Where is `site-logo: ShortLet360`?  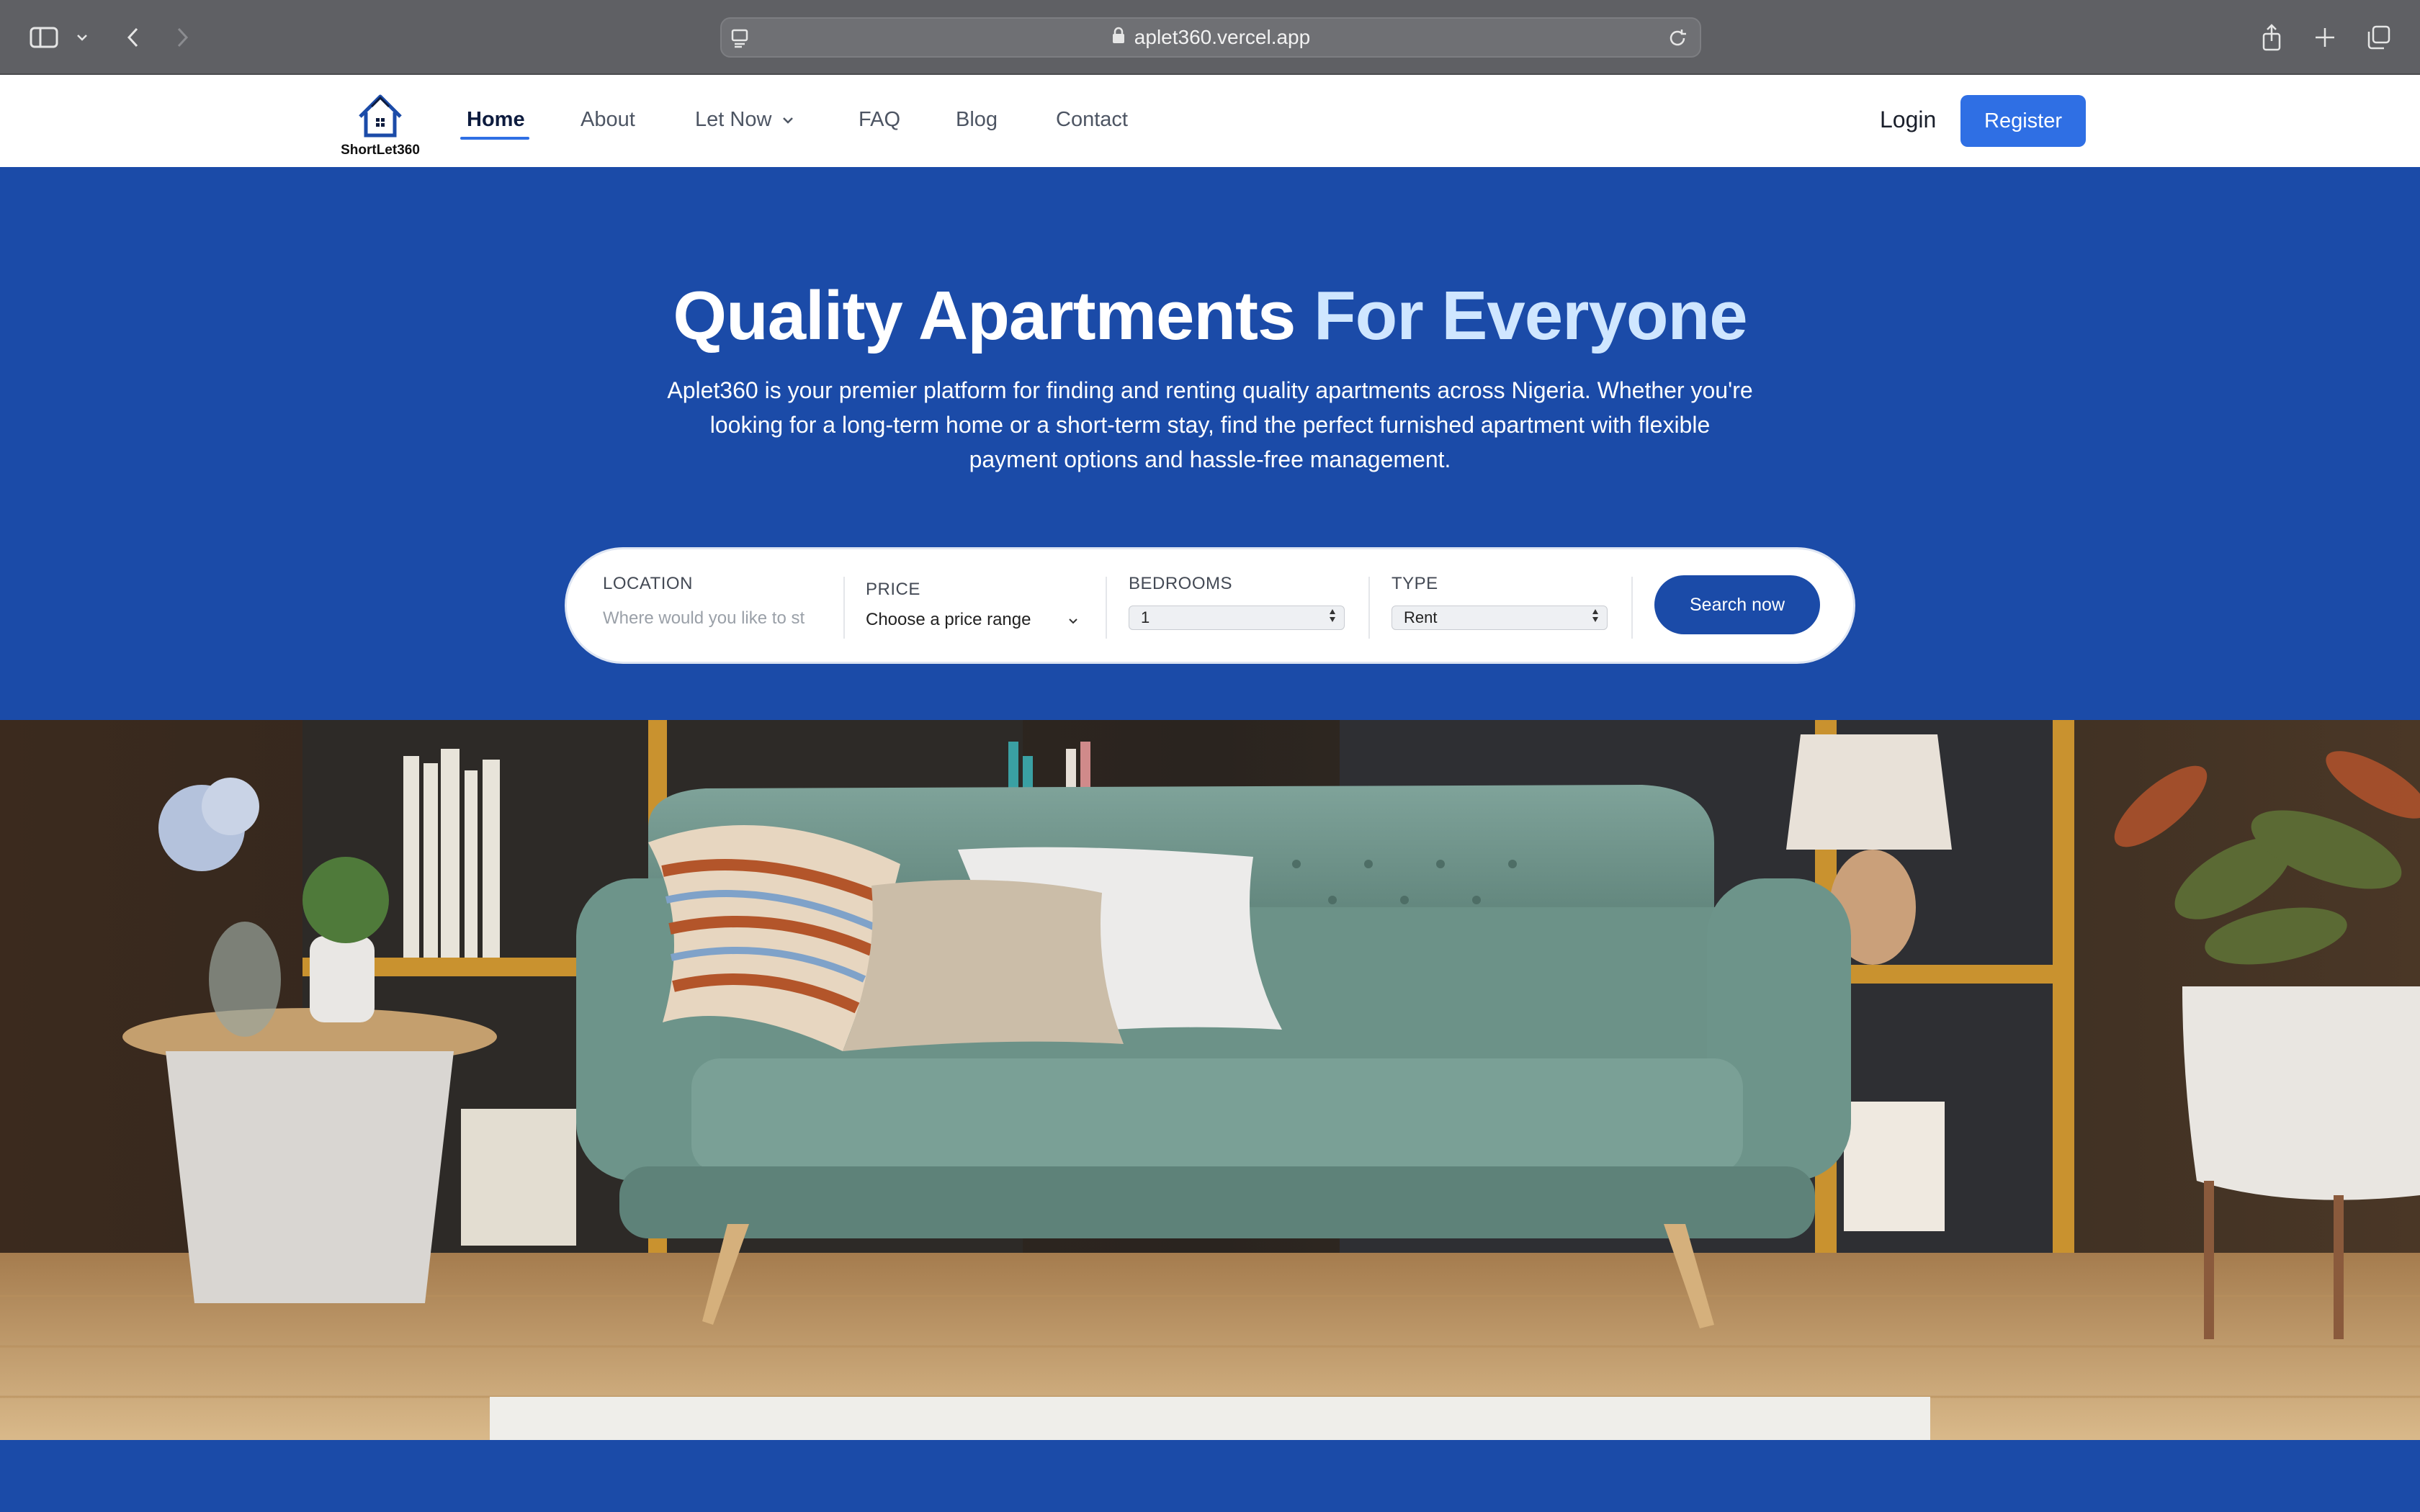 site-logo: ShortLet360 is located at coordinates (380, 122).